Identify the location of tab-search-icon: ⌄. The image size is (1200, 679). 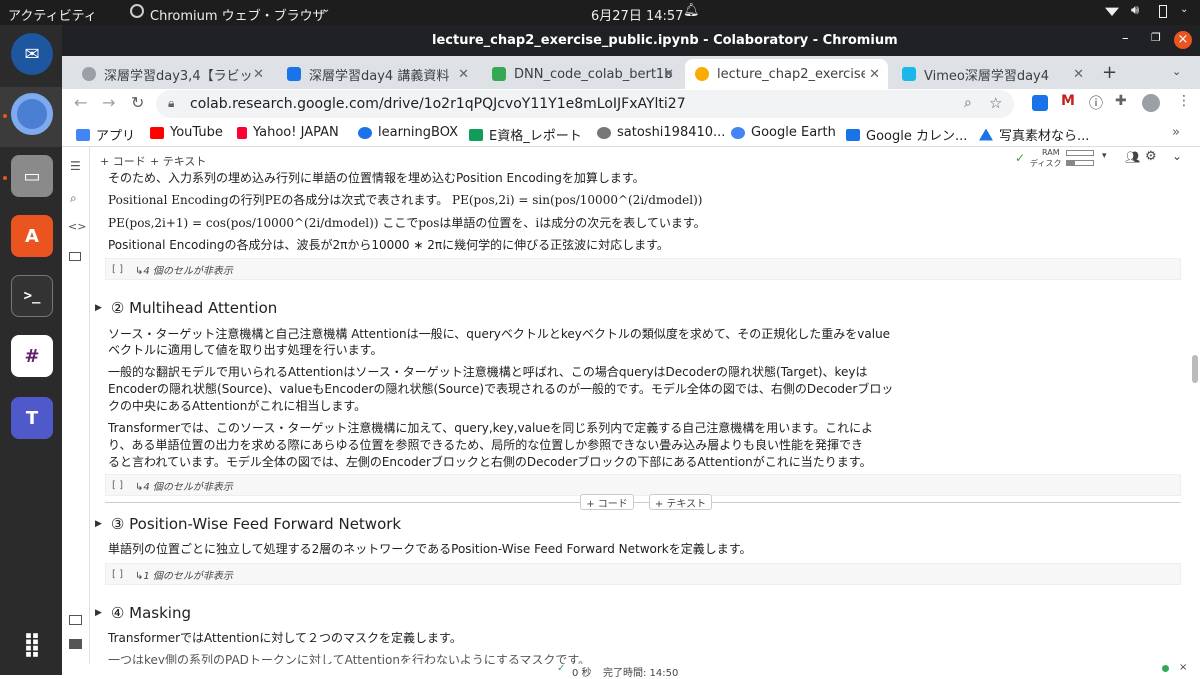
(1176, 71).